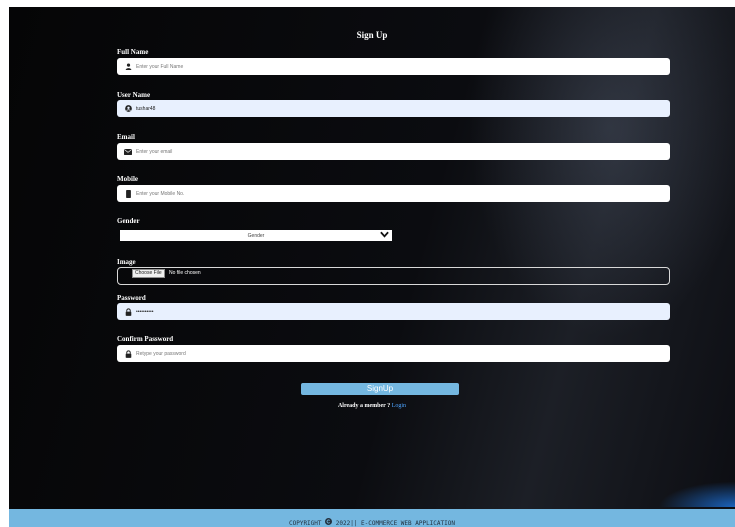 The width and height of the screenshot is (735, 527). What do you see at coordinates (690, 492) in the screenshot?
I see `background-light-streak` at bounding box center [690, 492].